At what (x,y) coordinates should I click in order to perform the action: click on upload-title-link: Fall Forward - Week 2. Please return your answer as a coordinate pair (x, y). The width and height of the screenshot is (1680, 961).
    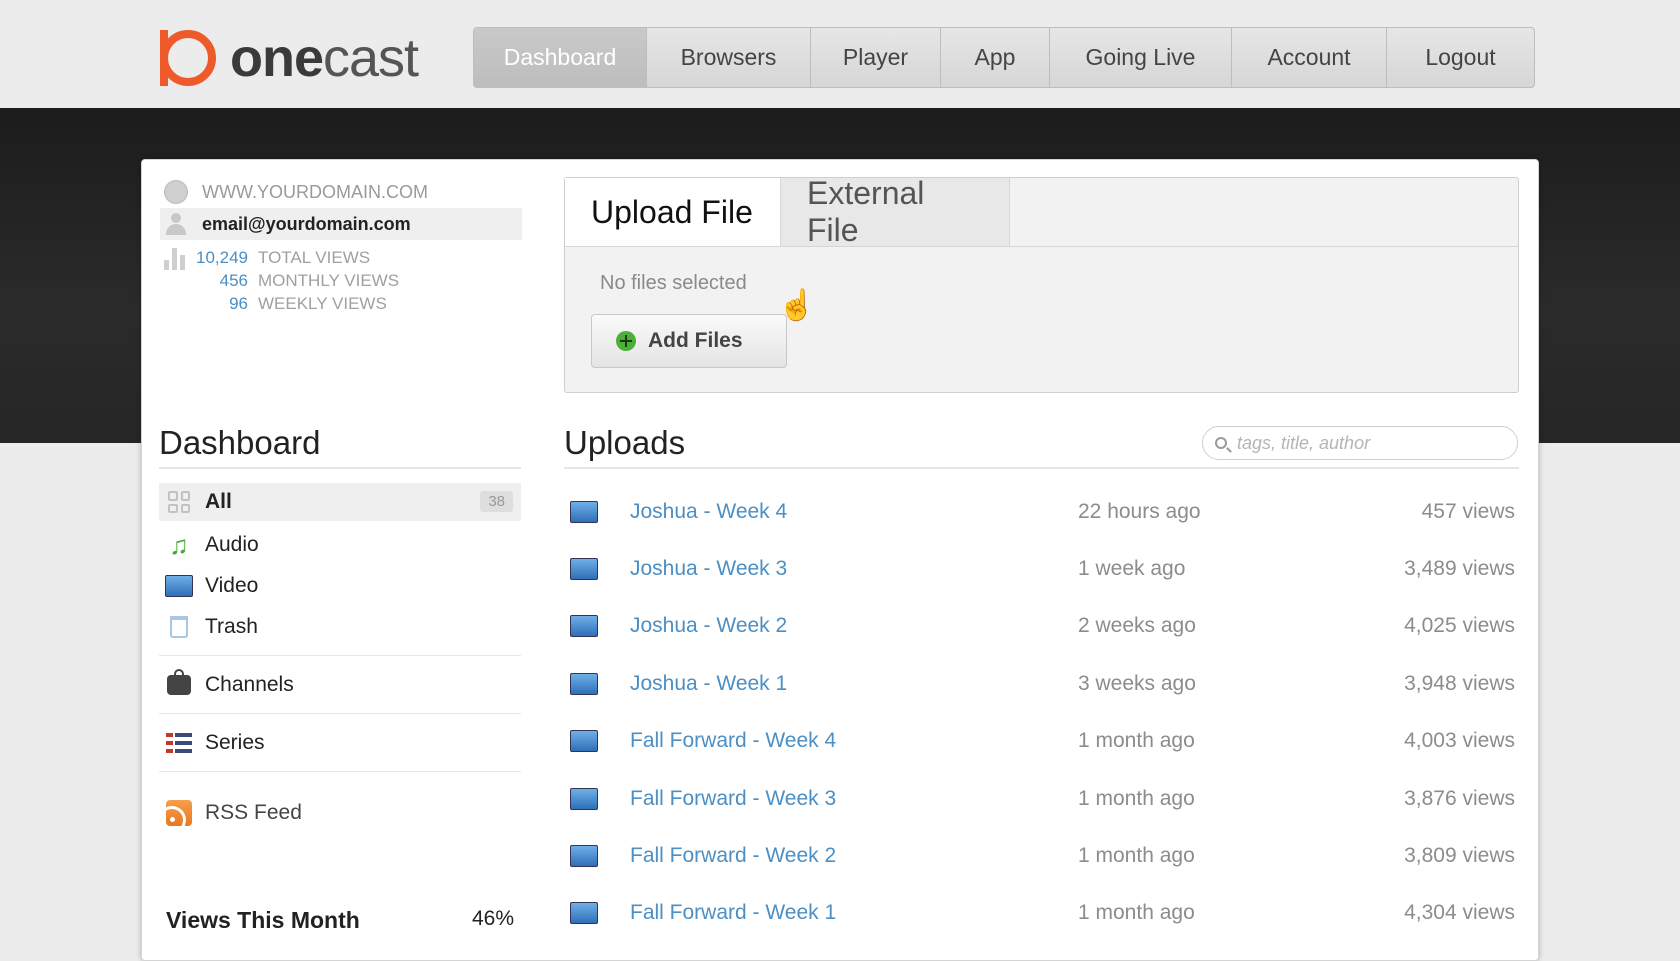
    Looking at the image, I should click on (854, 856).